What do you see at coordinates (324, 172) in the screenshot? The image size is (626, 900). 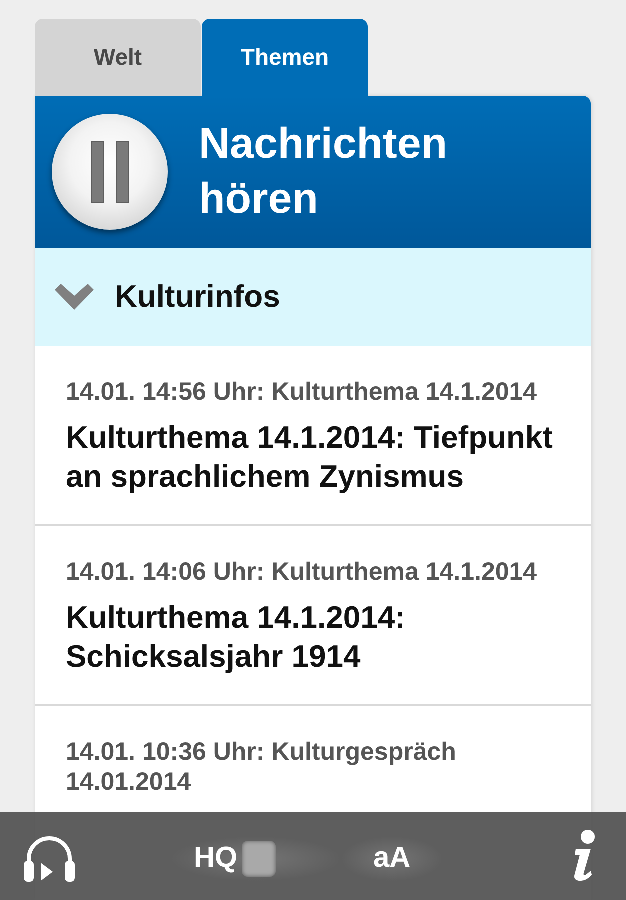 I see `player-title: Nachrichten hören` at bounding box center [324, 172].